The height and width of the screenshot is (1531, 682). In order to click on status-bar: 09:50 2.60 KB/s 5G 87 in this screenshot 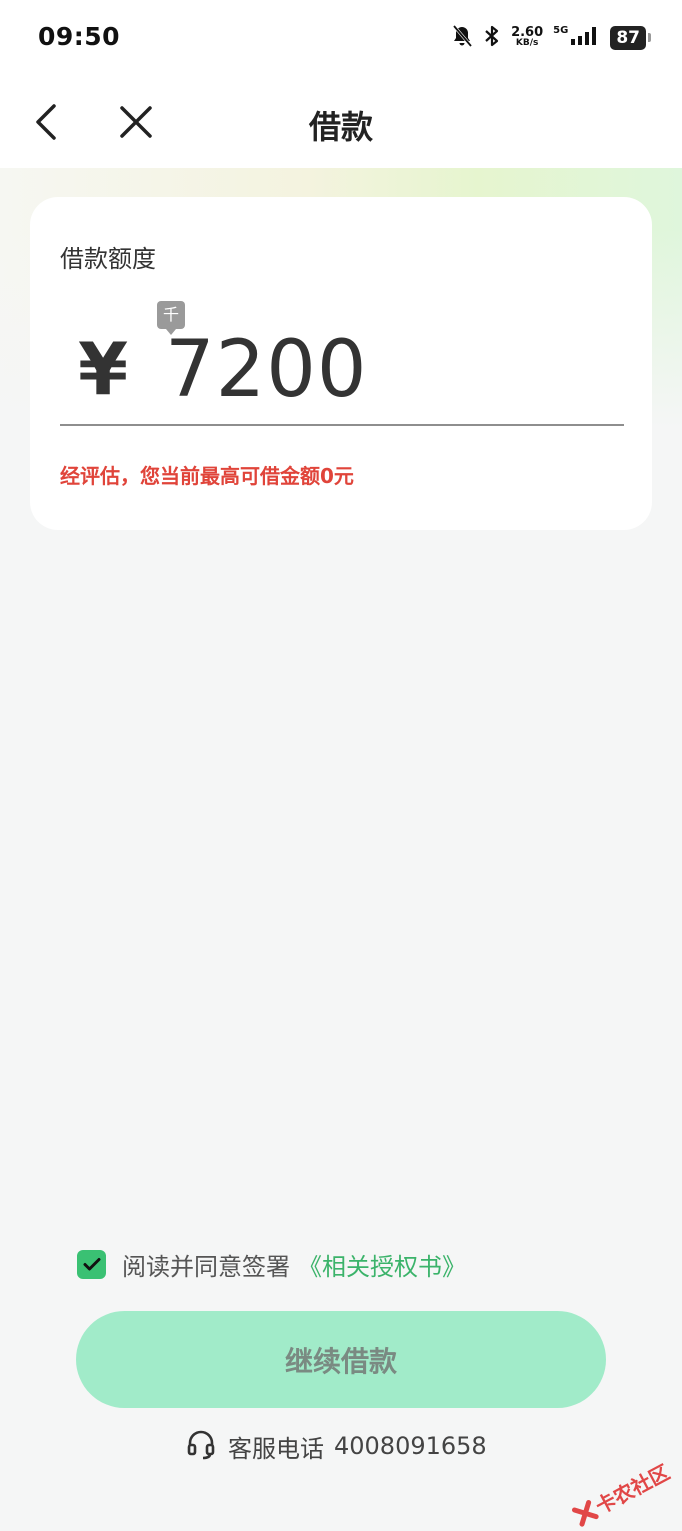, I will do `click(341, 38)`.